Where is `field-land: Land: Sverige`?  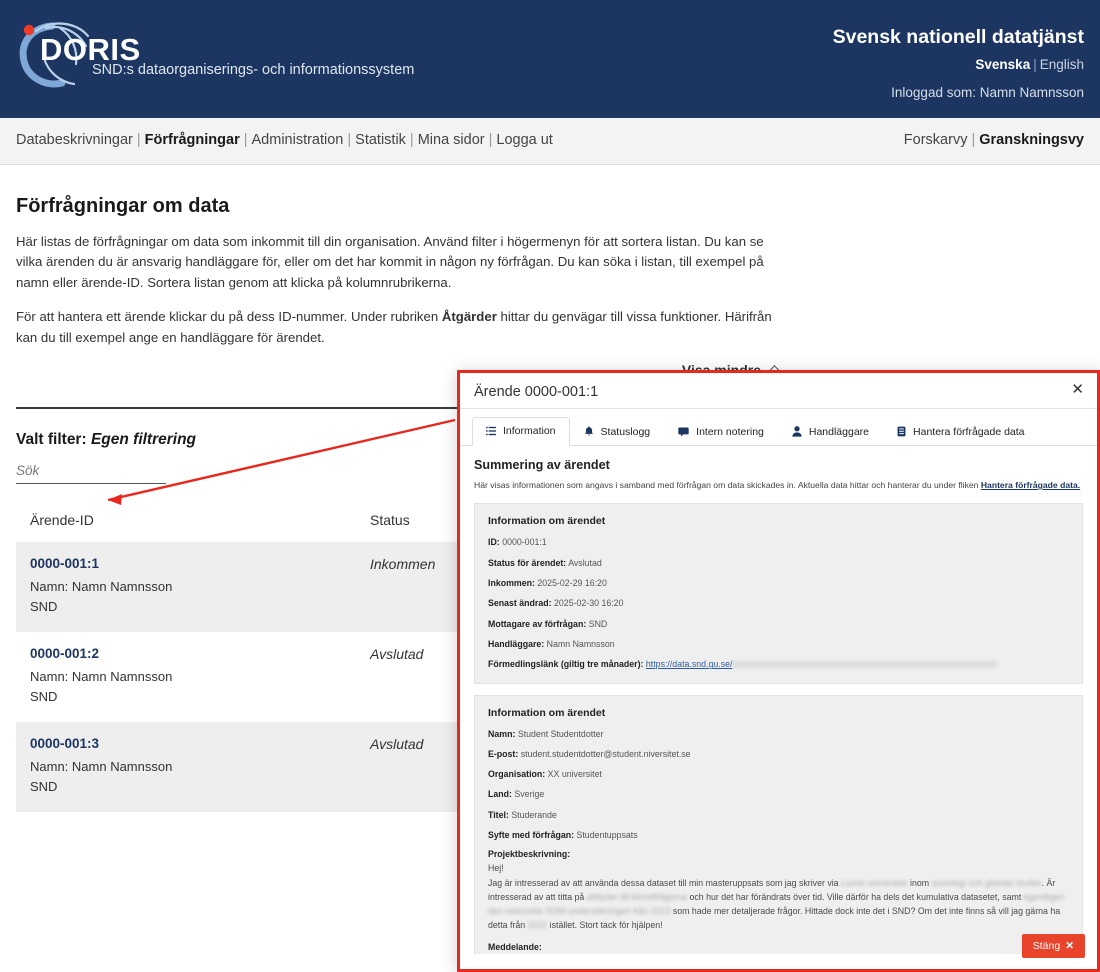
field-land: Land: Sverige is located at coordinates (778, 794).